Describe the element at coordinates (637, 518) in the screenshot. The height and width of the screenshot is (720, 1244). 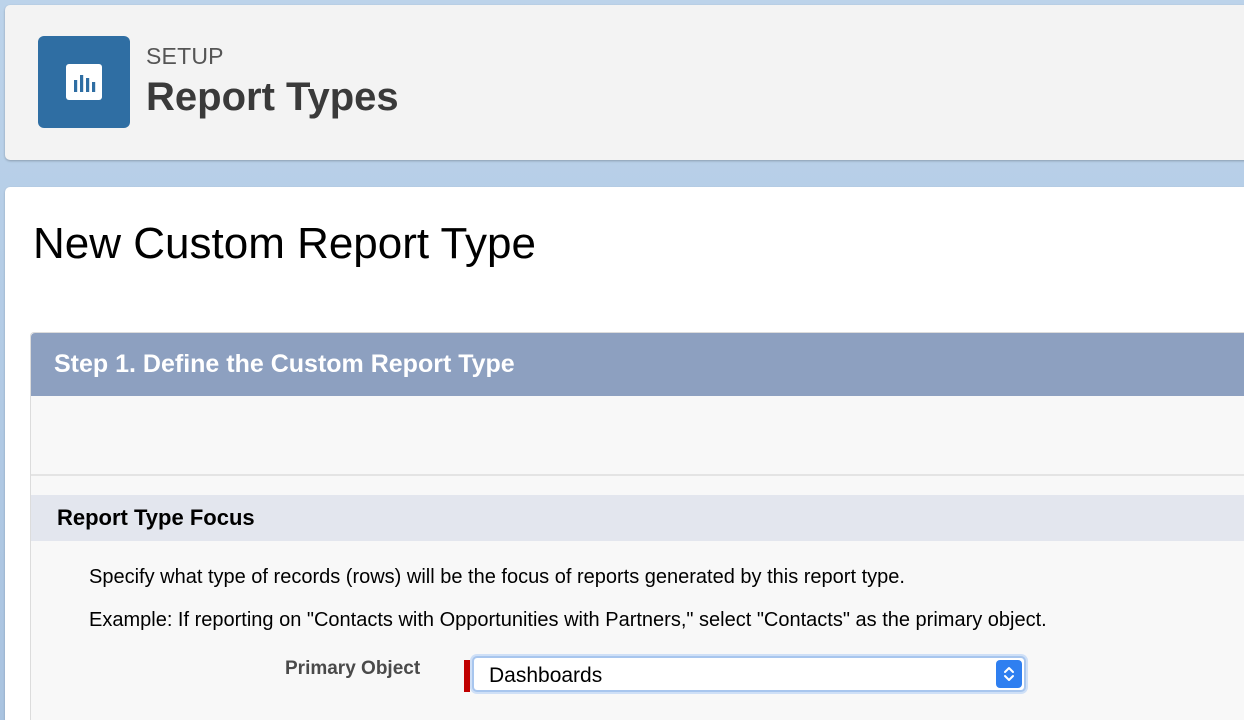
I see `section-header: Report Type Focus` at that location.